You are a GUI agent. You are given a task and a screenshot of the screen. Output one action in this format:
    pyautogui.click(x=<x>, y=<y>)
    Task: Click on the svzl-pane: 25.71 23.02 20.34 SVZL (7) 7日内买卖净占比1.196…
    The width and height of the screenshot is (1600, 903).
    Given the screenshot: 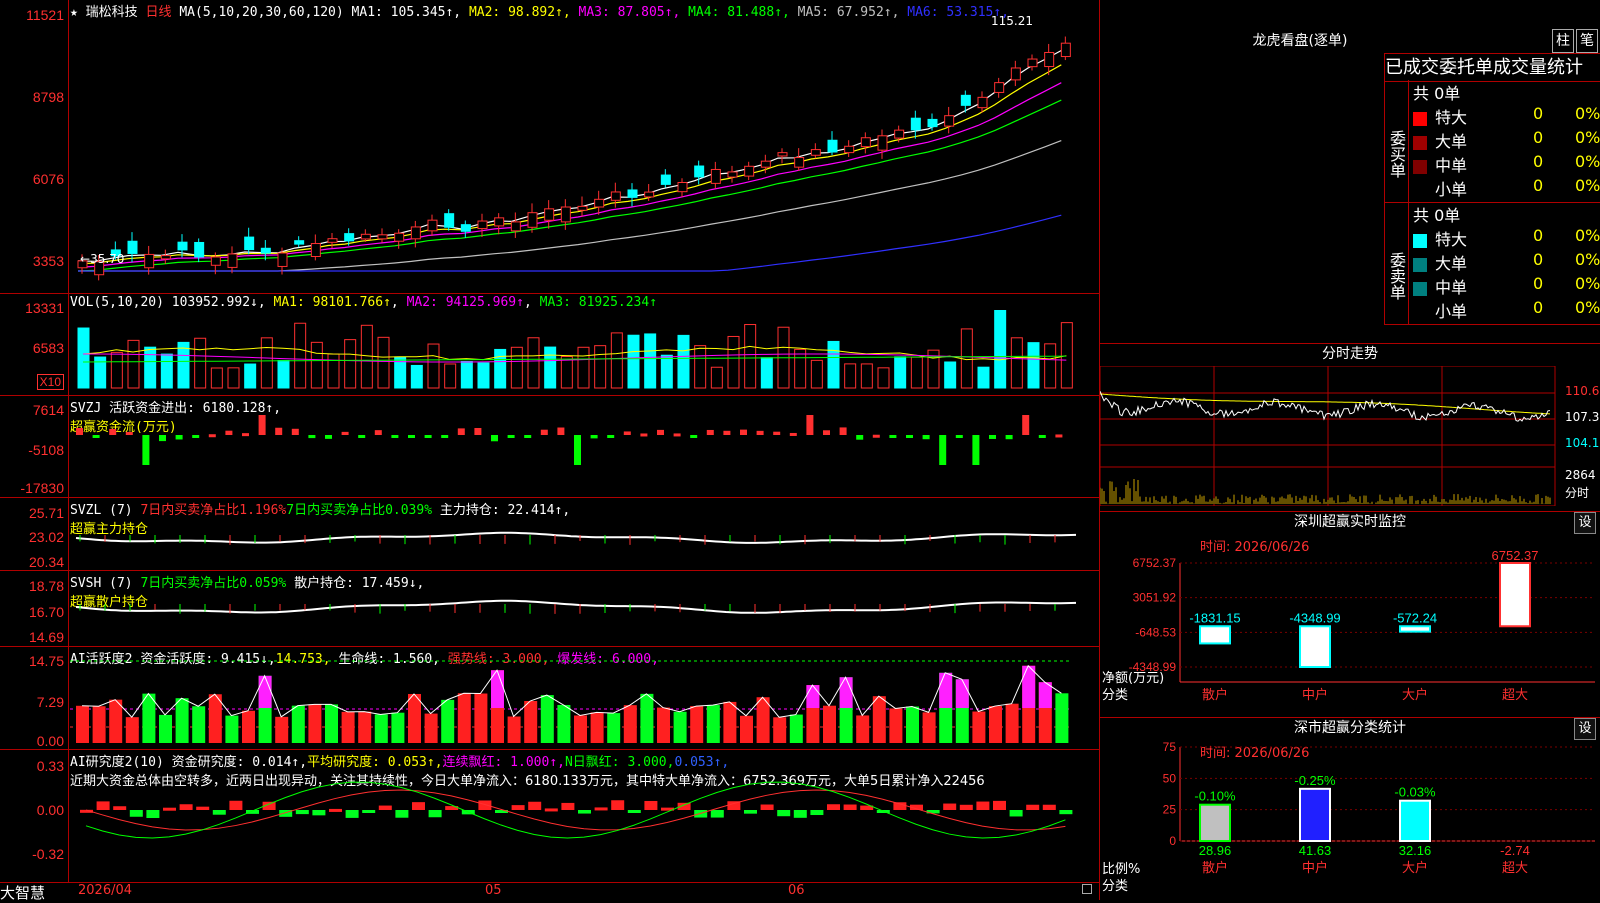 What is the action you would take?
    pyautogui.click(x=549, y=534)
    